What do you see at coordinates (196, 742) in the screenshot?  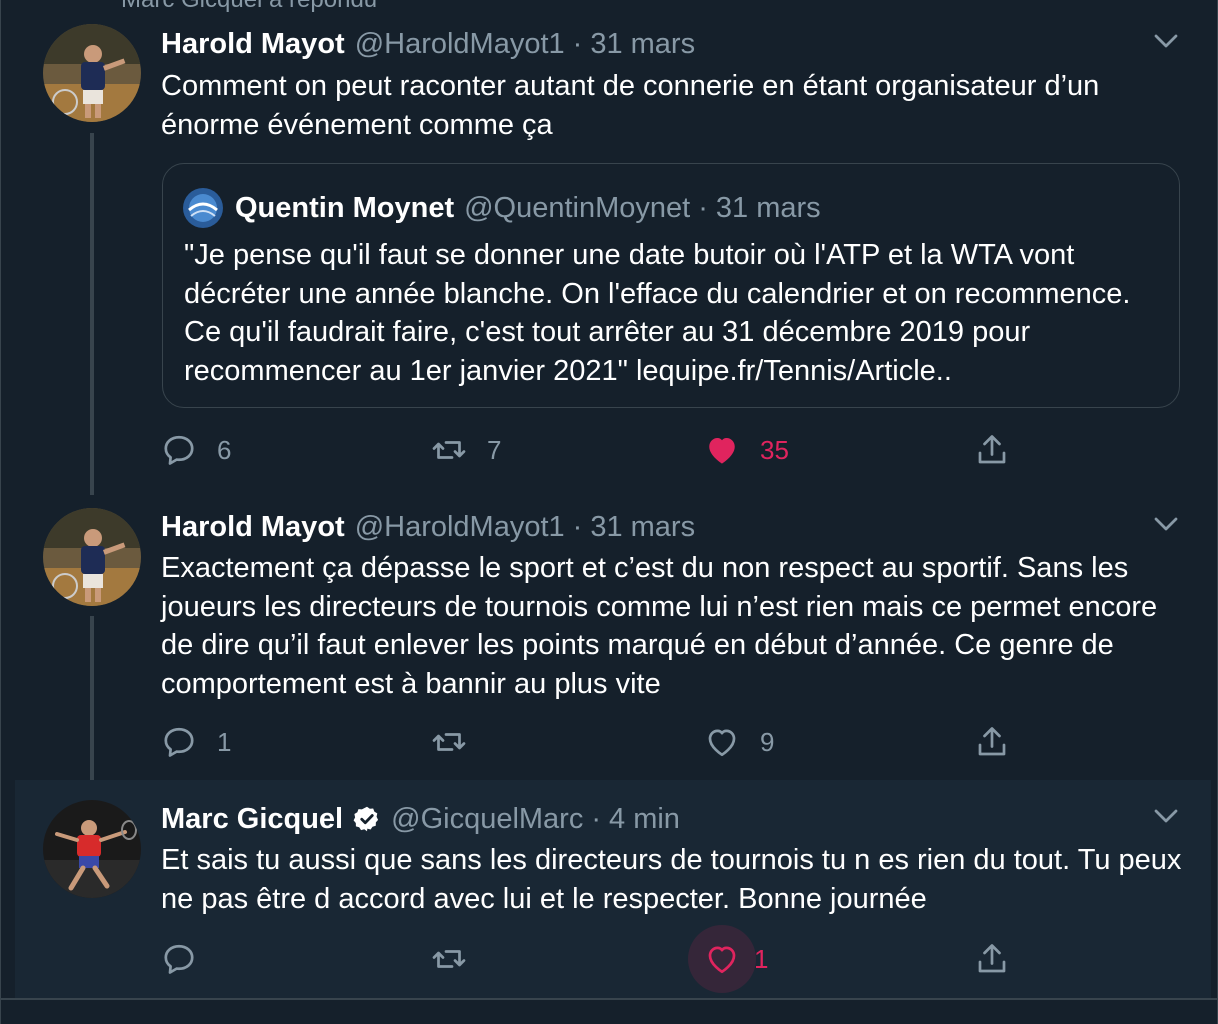 I see `reply-button: 1` at bounding box center [196, 742].